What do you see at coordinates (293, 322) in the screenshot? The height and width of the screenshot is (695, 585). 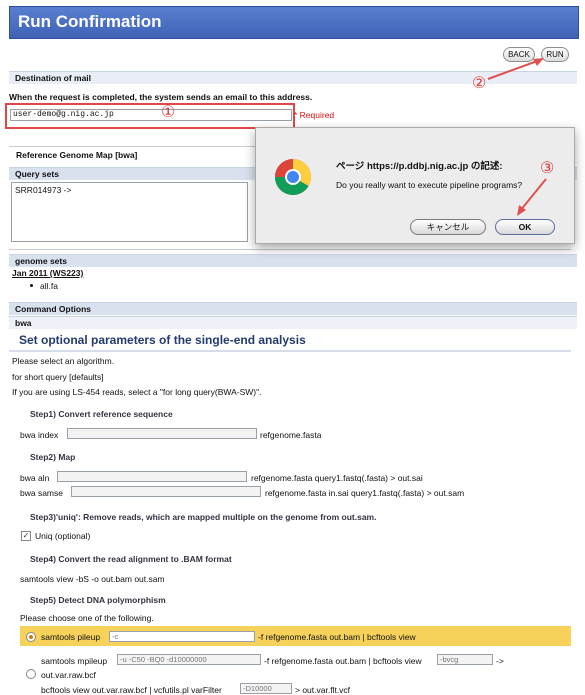 I see `tool-name: bwa` at bounding box center [293, 322].